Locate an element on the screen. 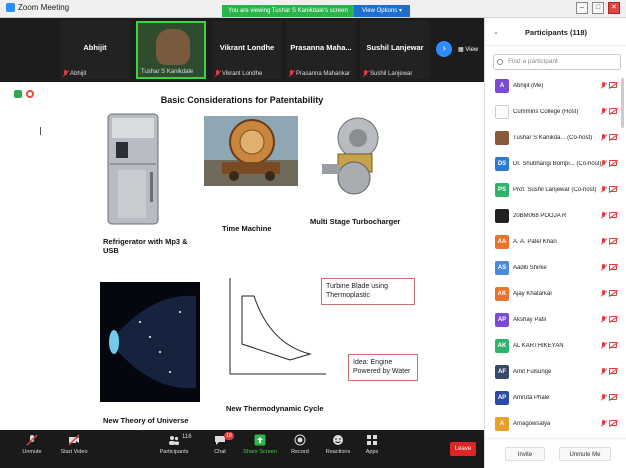 The width and height of the screenshot is (626, 468). video-tile: Abhijit Abhijit is located at coordinates (95, 50).